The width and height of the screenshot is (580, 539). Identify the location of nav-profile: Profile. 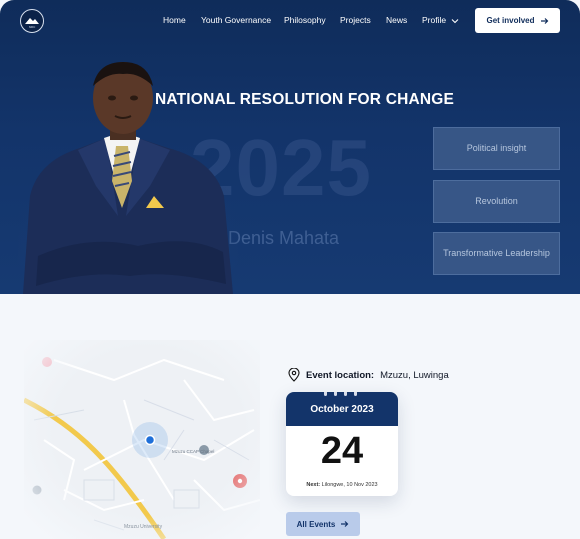
(440, 20).